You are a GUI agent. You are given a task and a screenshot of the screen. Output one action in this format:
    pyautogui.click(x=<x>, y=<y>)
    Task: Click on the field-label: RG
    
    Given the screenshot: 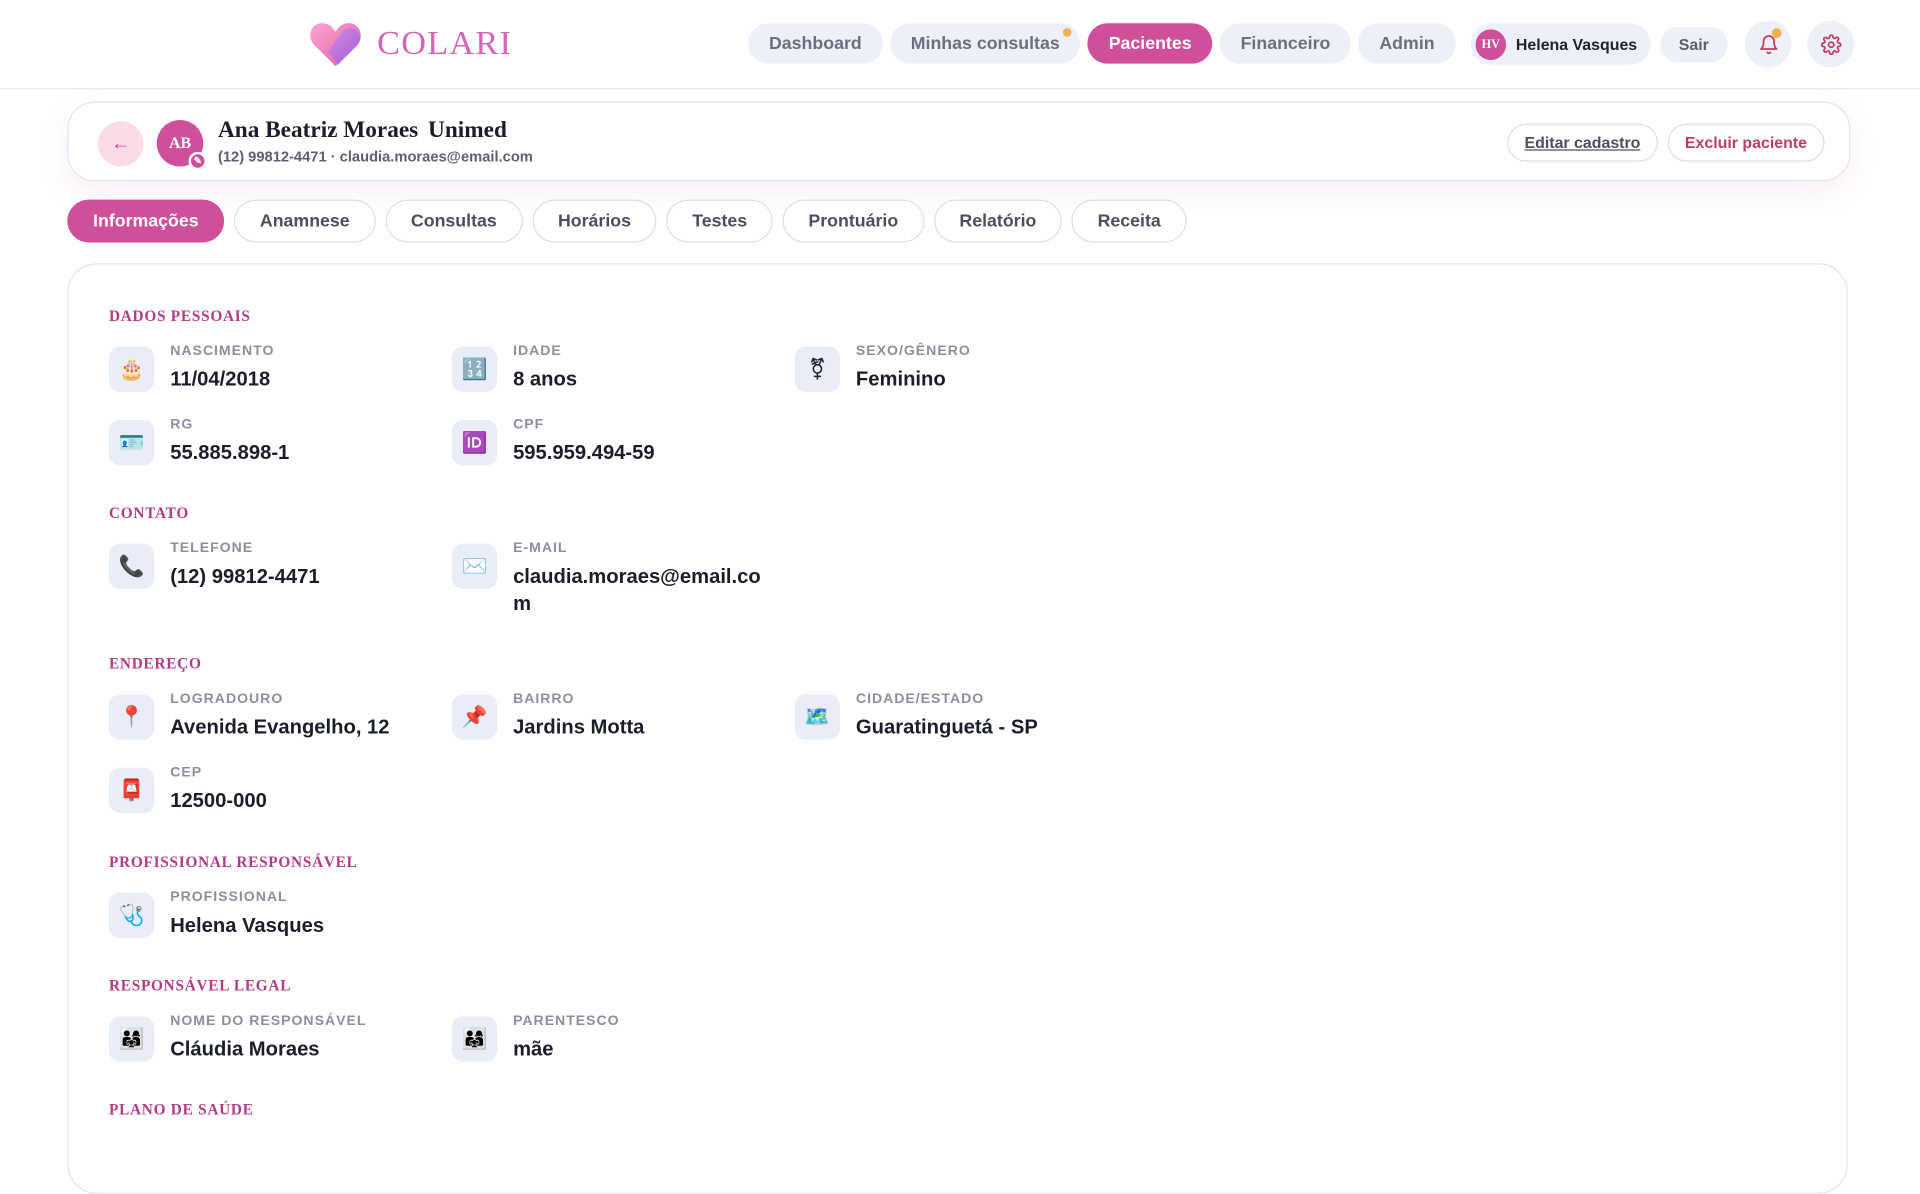 What is the action you would take?
    pyautogui.click(x=182, y=425)
    